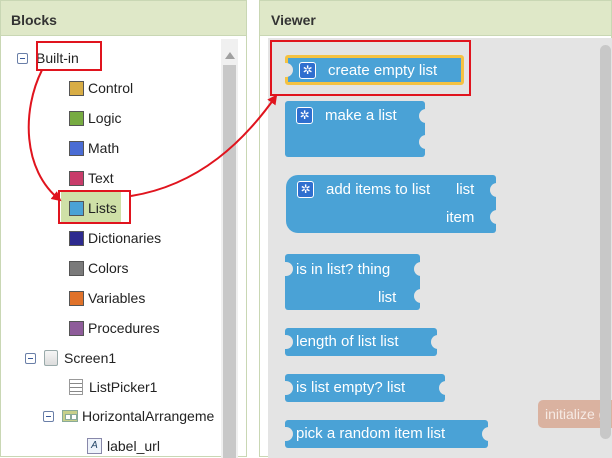 The width and height of the screenshot is (612, 458). What do you see at coordinates (104, 148) in the screenshot?
I see `category-label: Math` at bounding box center [104, 148].